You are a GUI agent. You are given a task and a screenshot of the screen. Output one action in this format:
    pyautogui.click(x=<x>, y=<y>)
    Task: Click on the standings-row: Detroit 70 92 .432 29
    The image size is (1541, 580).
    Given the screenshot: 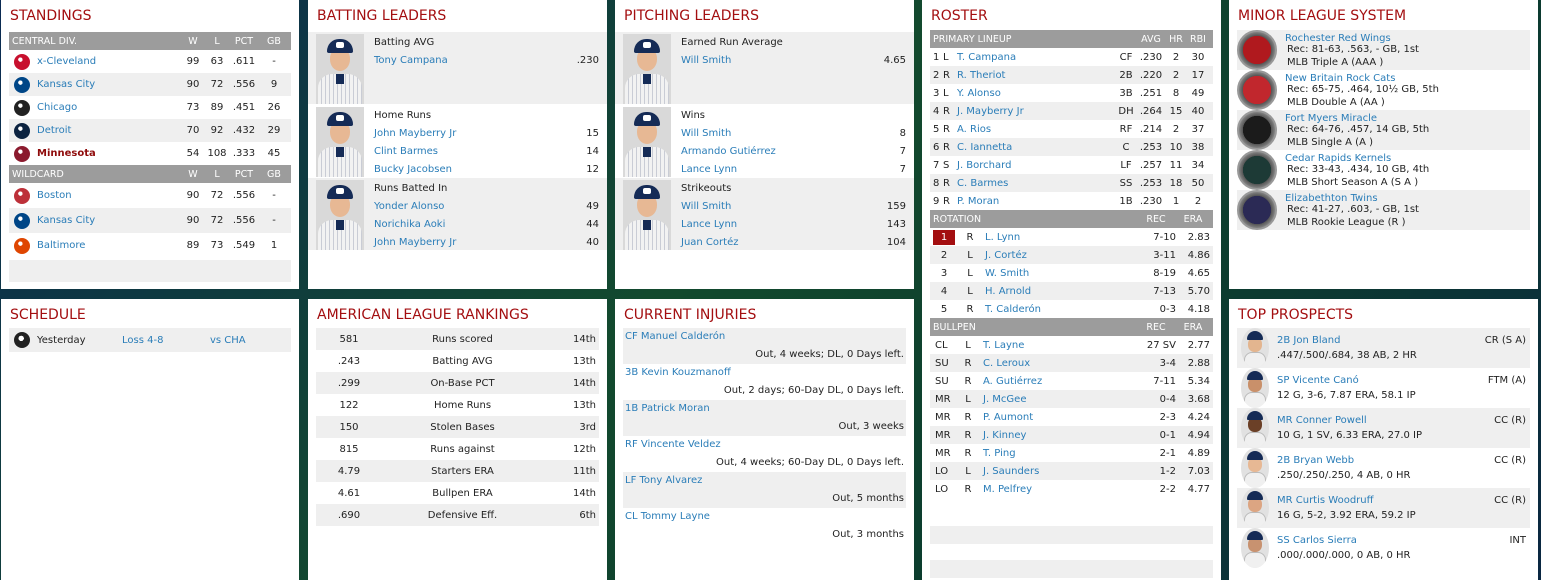 What is the action you would take?
    pyautogui.click(x=150, y=130)
    